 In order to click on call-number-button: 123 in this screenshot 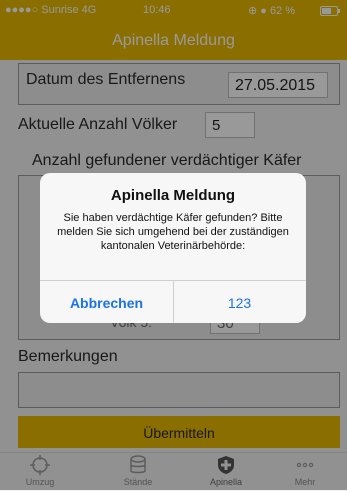, I will do `click(239, 302)`.